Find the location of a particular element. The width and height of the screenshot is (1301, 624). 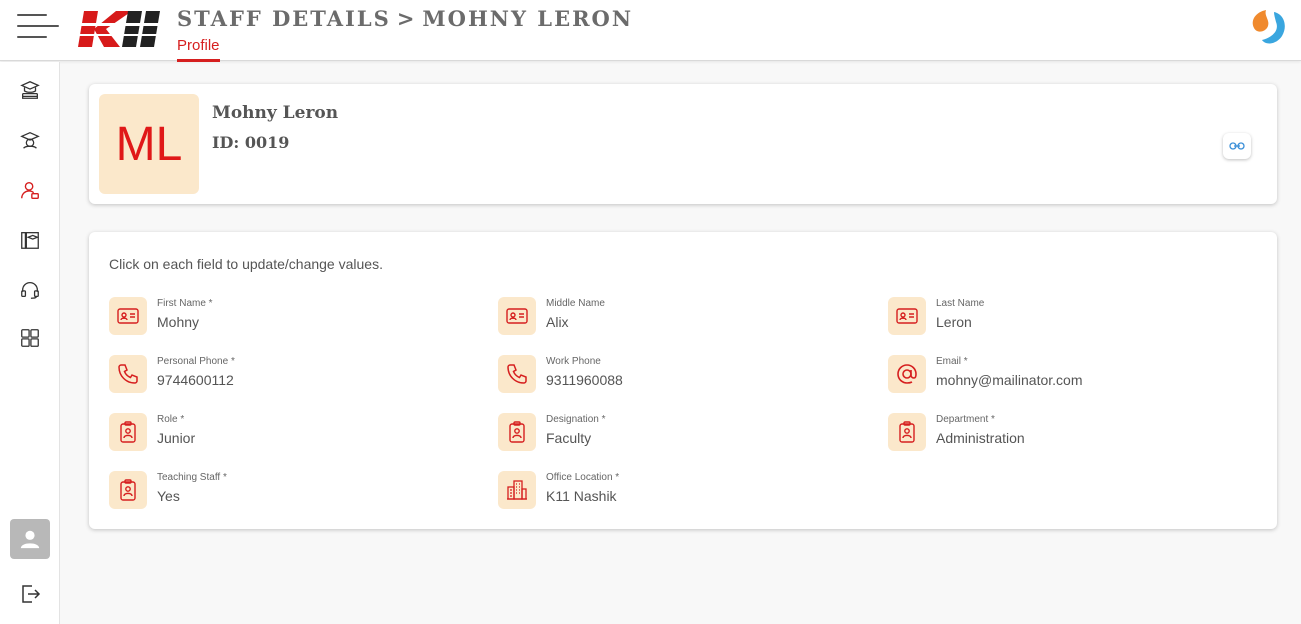

field-label: Teaching Staff * is located at coordinates (192, 477).